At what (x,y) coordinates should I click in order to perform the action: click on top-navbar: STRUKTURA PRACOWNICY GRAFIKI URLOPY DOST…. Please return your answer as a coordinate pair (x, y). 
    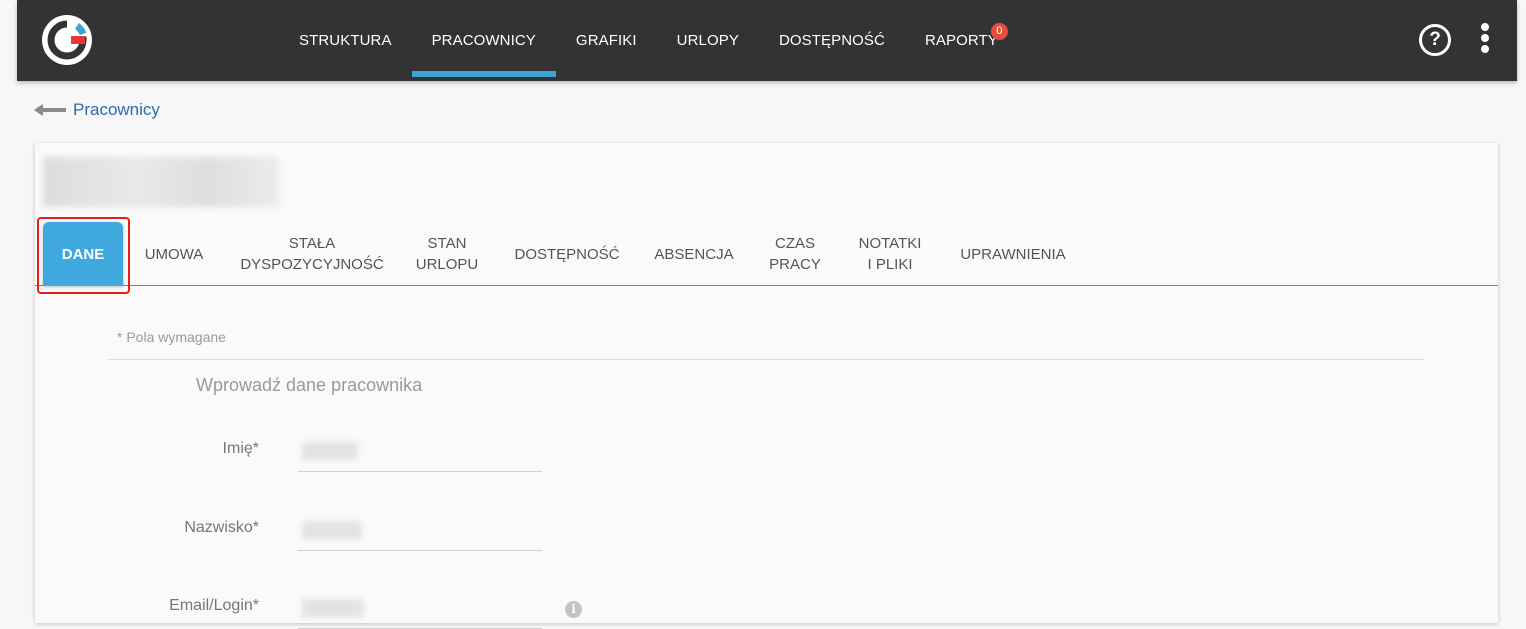
    Looking at the image, I should click on (767, 40).